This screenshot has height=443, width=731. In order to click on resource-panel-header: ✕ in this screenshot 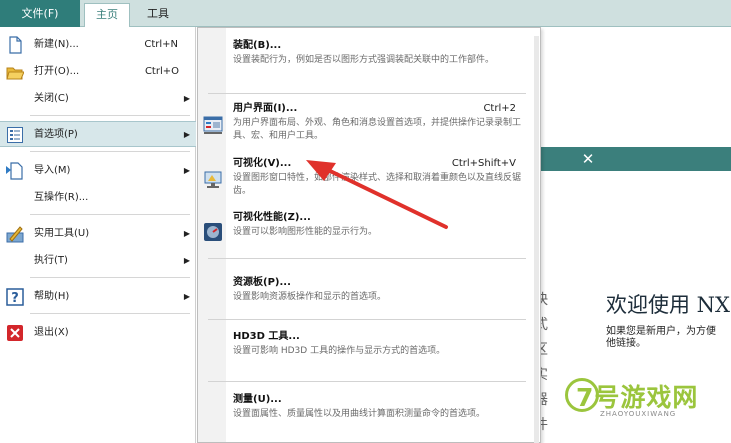, I will do `click(633, 159)`.